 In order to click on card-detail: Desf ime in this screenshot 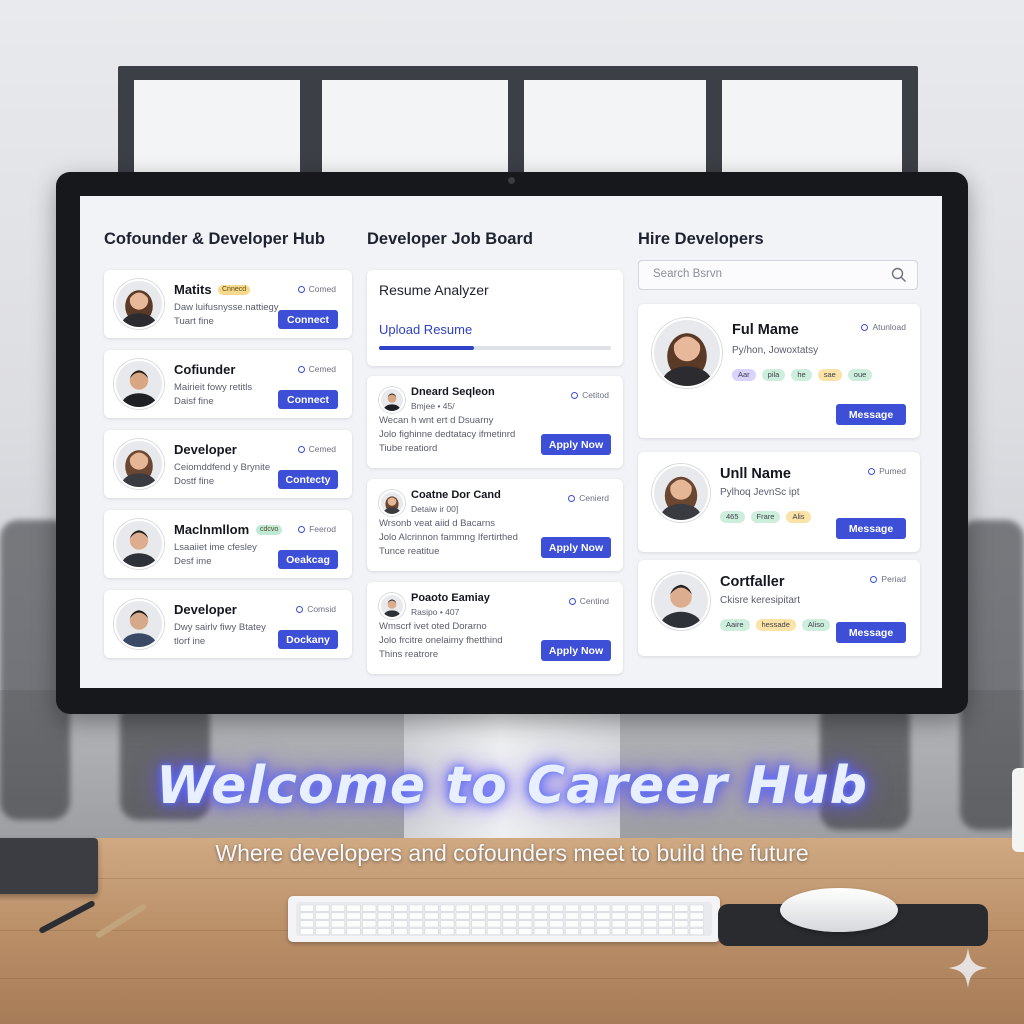, I will do `click(193, 561)`.